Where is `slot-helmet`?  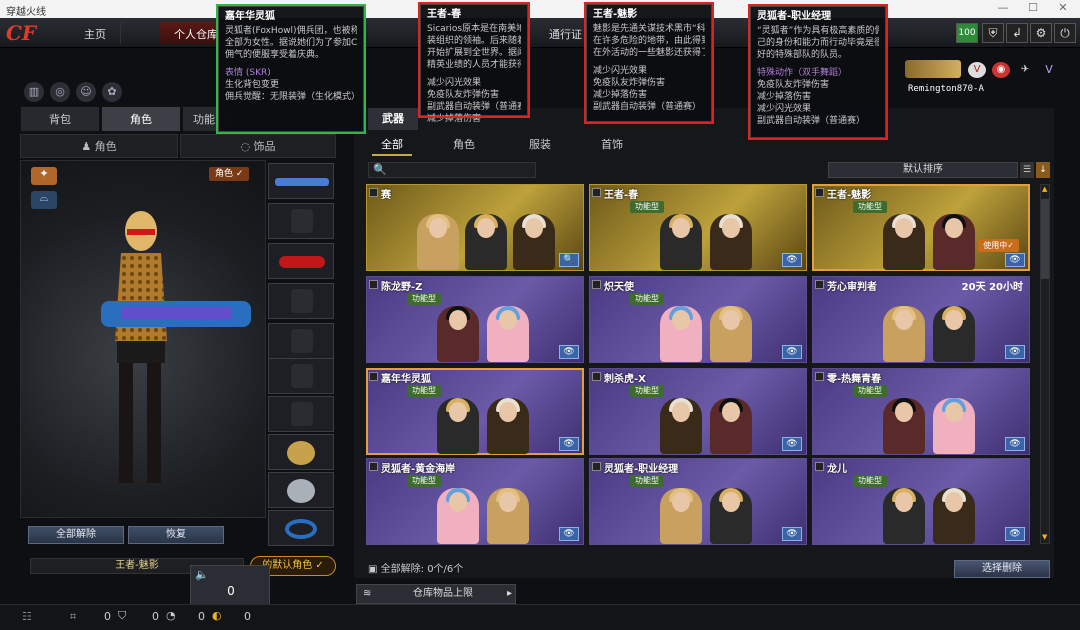 slot-helmet is located at coordinates (301, 221).